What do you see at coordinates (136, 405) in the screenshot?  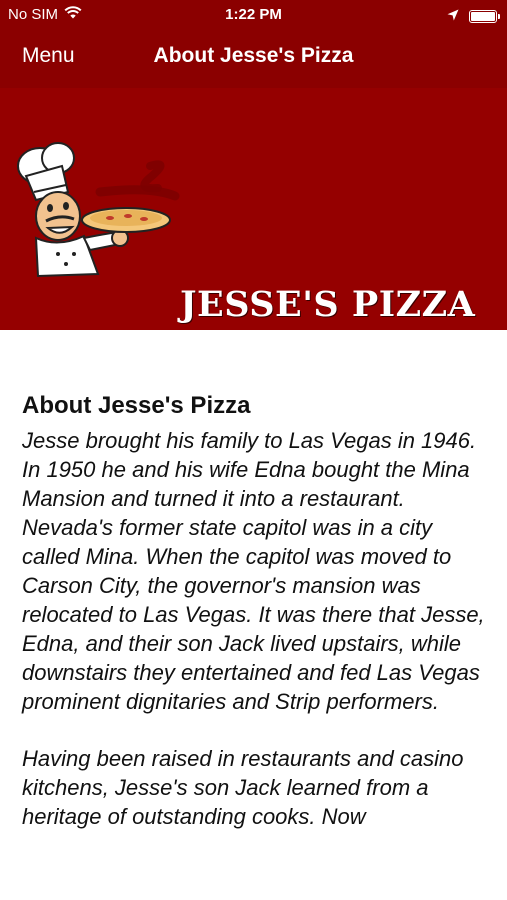 I see `about-heading: About Jesse's Pizza` at bounding box center [136, 405].